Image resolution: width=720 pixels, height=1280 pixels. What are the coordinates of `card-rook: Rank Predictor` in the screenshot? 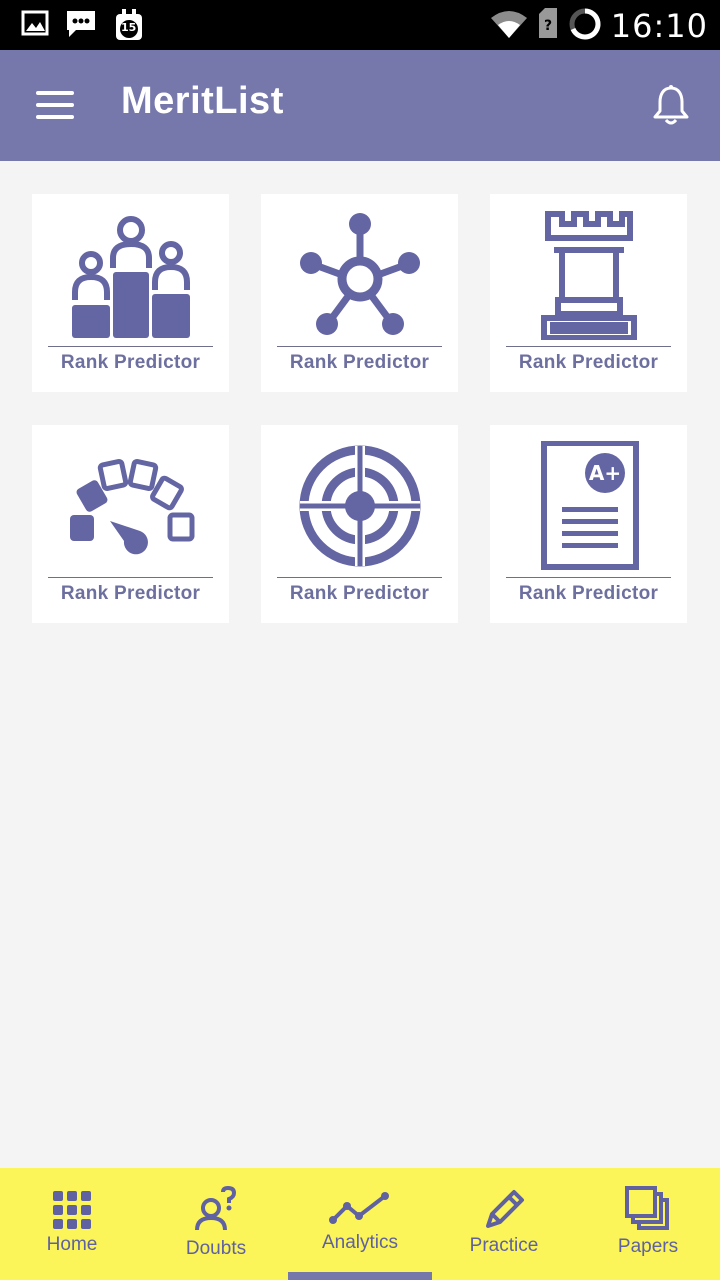 It's located at (588, 293).